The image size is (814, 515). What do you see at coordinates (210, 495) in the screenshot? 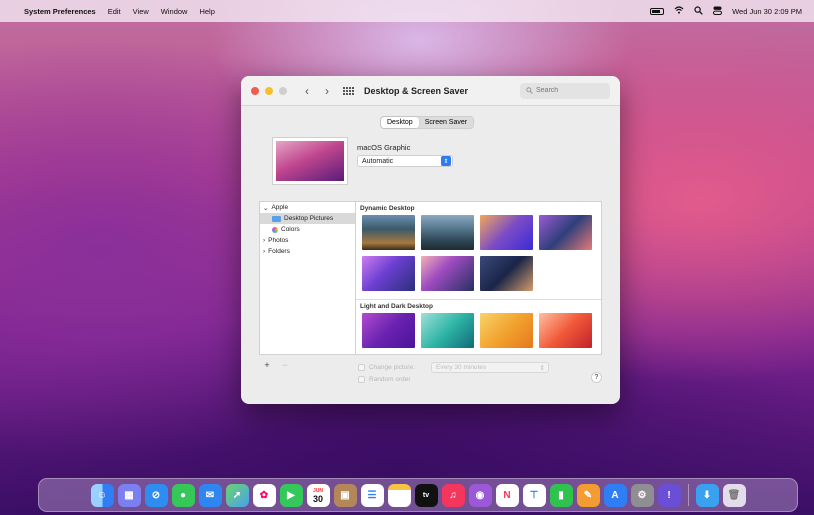
I see `mail-icon: ✉` at bounding box center [210, 495].